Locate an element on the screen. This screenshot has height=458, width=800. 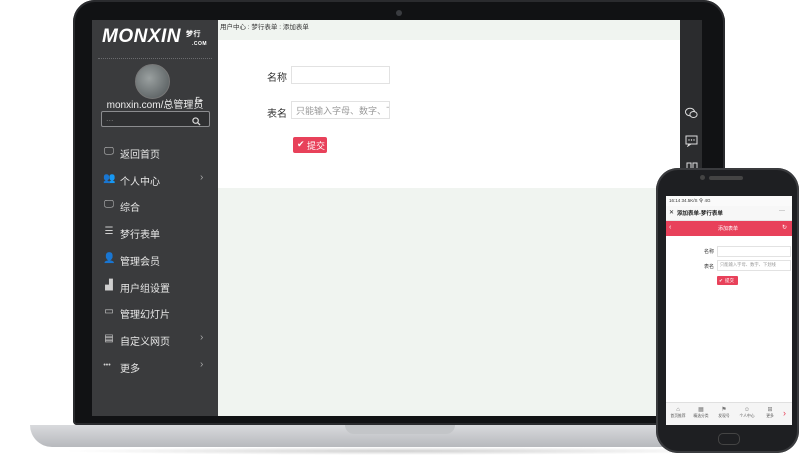
phone-status-time: 16:14 34.5K/S 令 4G is located at coordinates (690, 200).